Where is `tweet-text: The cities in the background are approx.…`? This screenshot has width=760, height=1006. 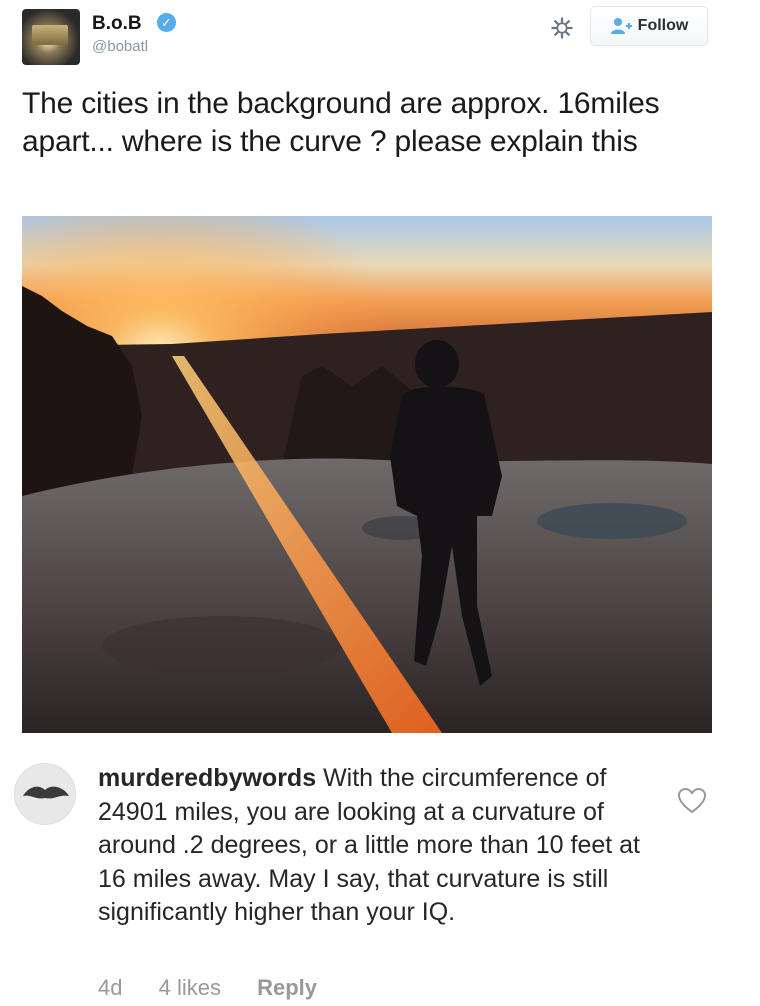
tweet-text: The cities in the background are approx.… is located at coordinates (341, 122).